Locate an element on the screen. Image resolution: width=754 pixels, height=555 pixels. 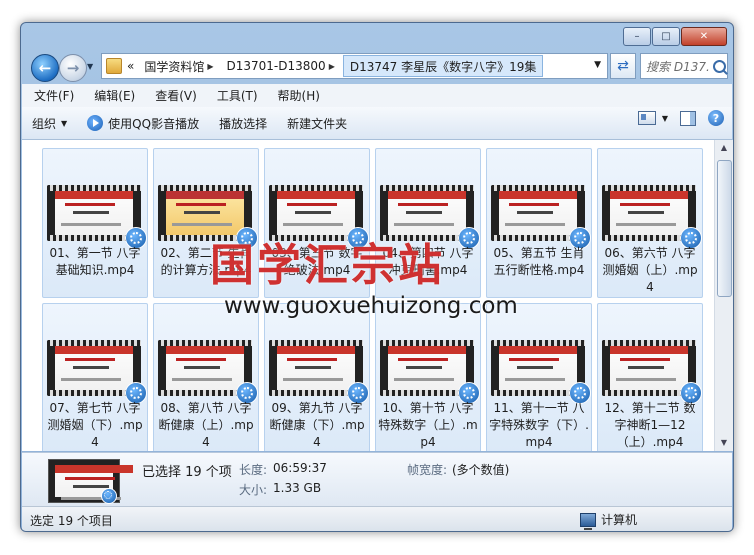
toolbar-right: ▼ ? is located at coordinates (680, 118).